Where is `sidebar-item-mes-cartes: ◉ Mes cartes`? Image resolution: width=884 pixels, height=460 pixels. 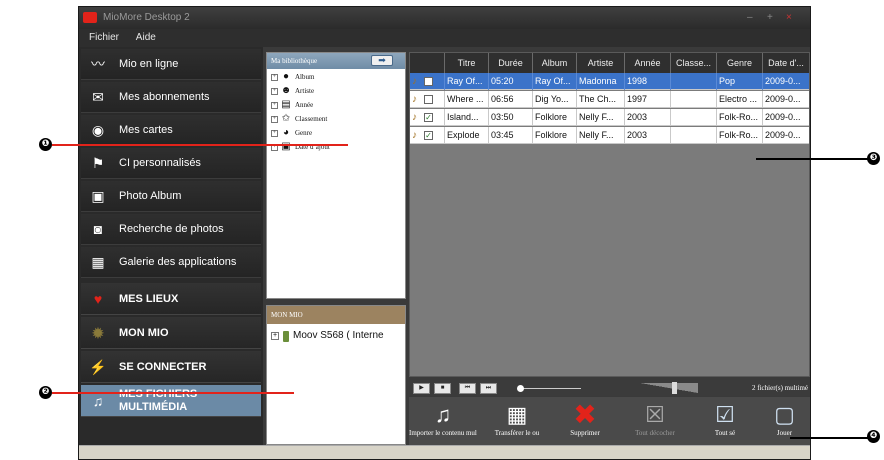
sidebar-item-mes-cartes: ◉ Mes cartes is located at coordinates (171, 130).